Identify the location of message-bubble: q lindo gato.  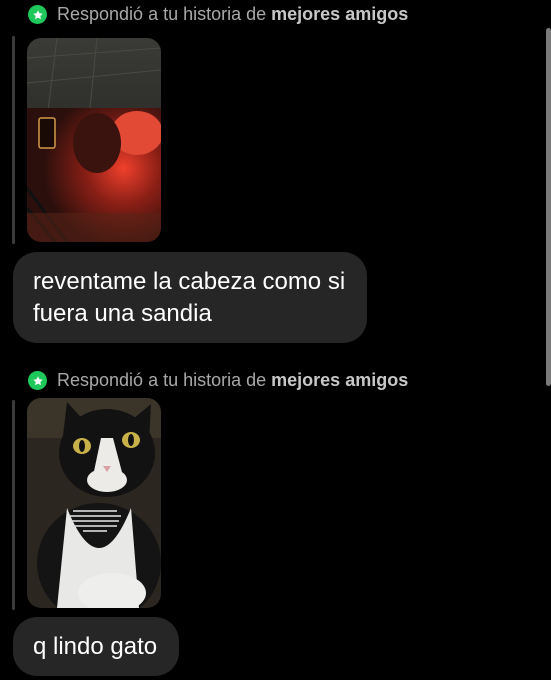
(96, 646).